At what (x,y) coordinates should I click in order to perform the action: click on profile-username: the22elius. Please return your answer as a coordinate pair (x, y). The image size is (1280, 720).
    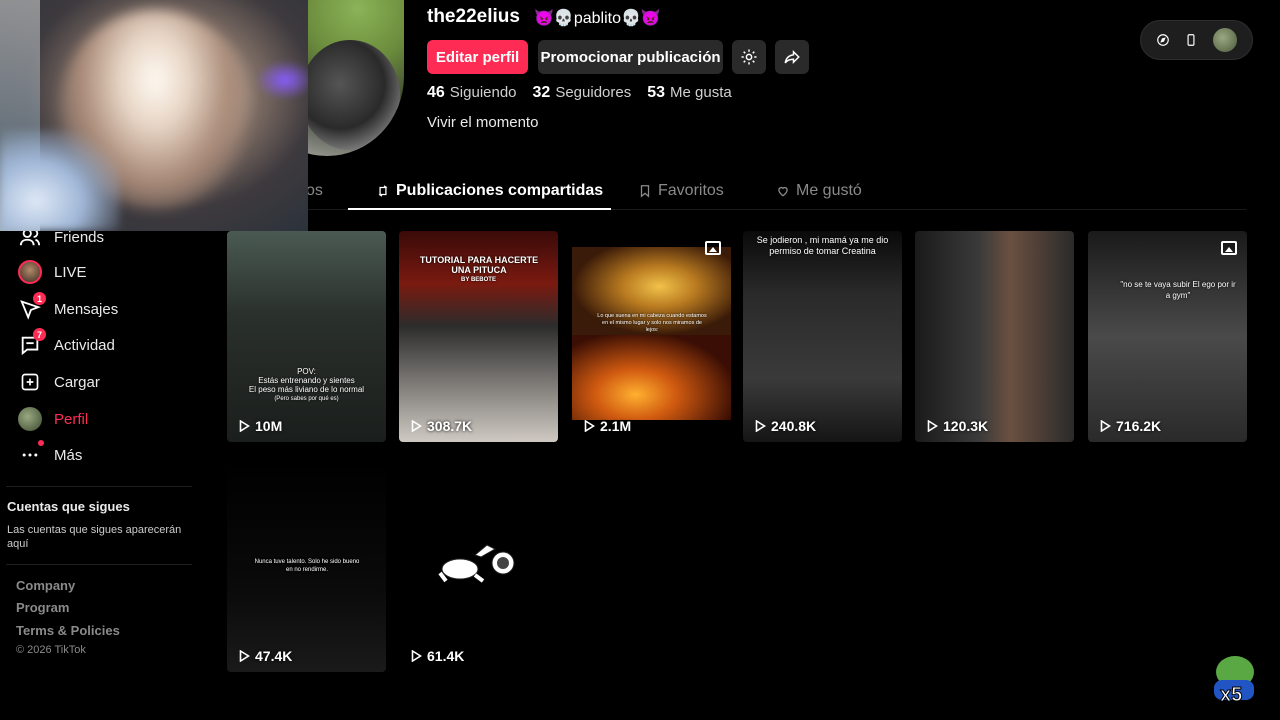
    Looking at the image, I should click on (473, 16).